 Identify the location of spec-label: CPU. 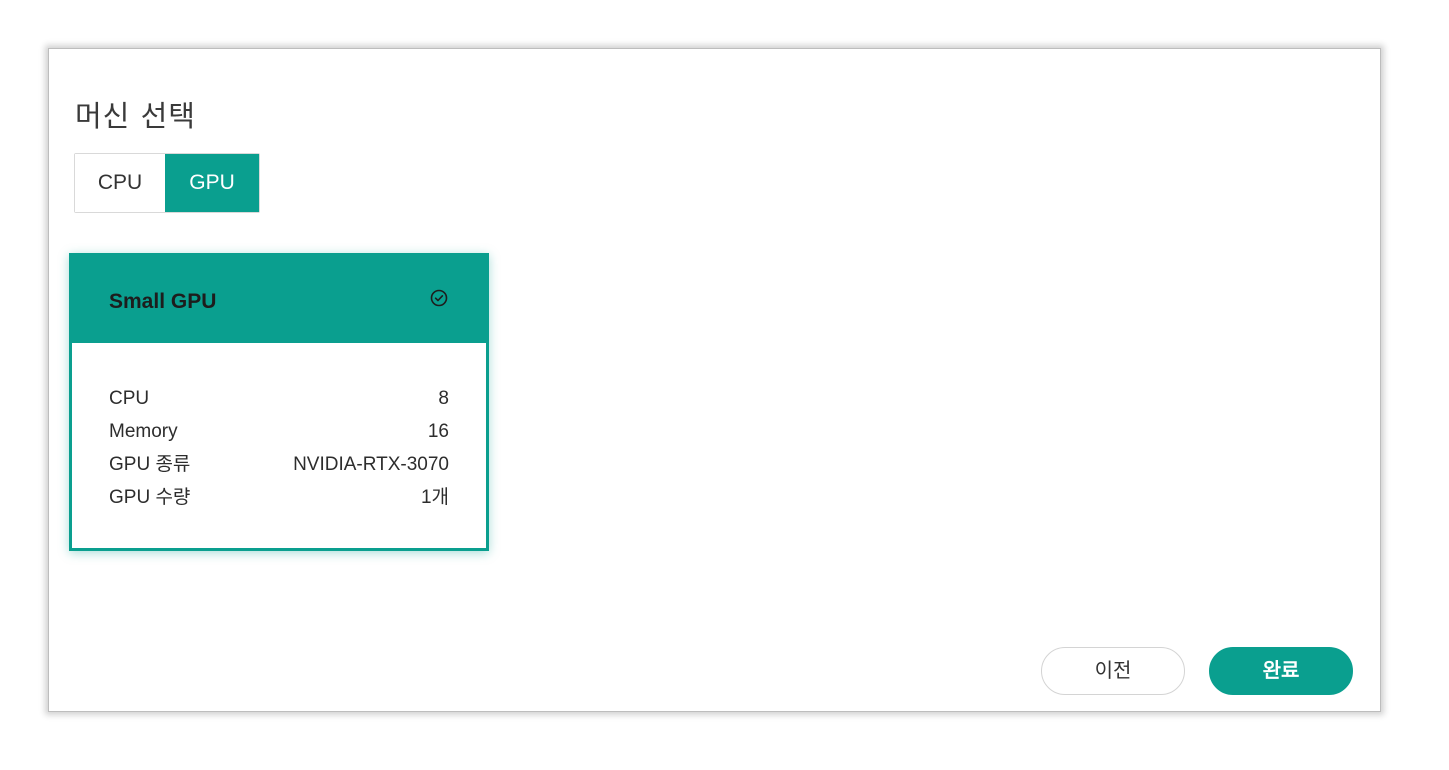
(129, 398).